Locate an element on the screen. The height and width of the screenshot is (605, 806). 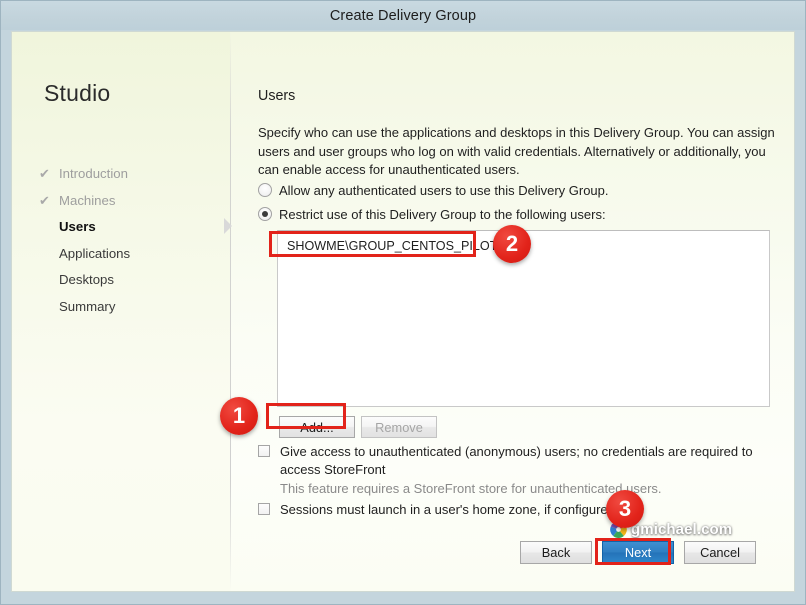
window-title: Create Delivery Group is located at coordinates (403, 15).